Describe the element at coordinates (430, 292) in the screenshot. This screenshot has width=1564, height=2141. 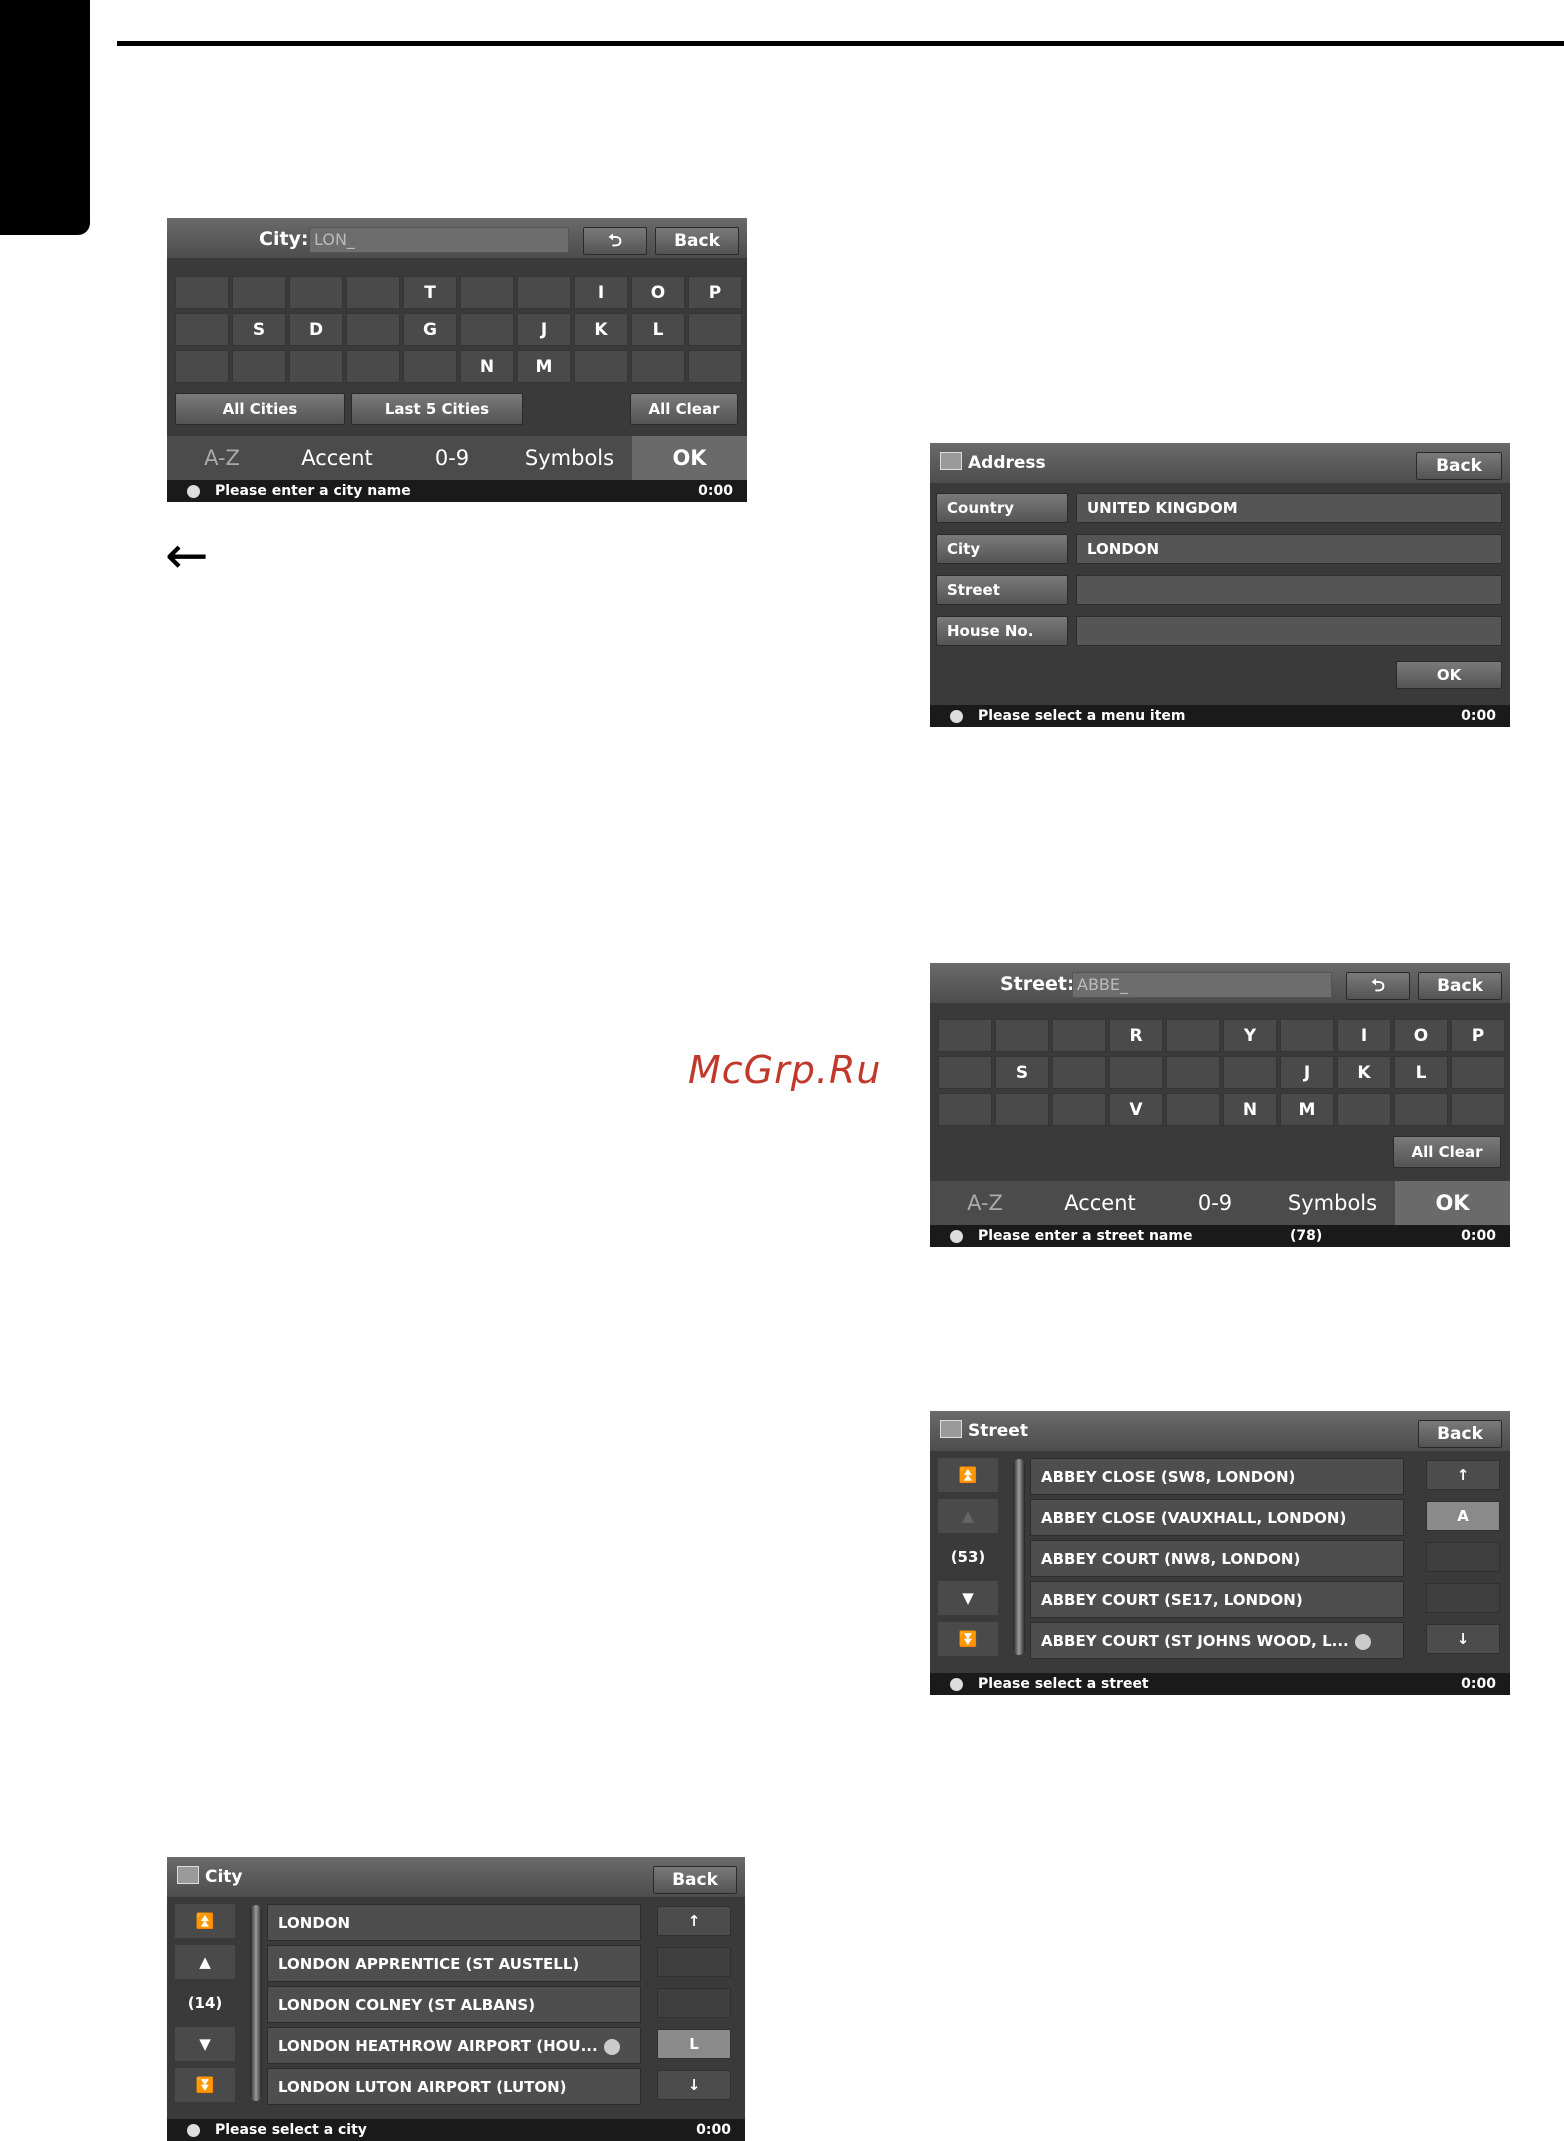
I see `key-t: T` at that location.